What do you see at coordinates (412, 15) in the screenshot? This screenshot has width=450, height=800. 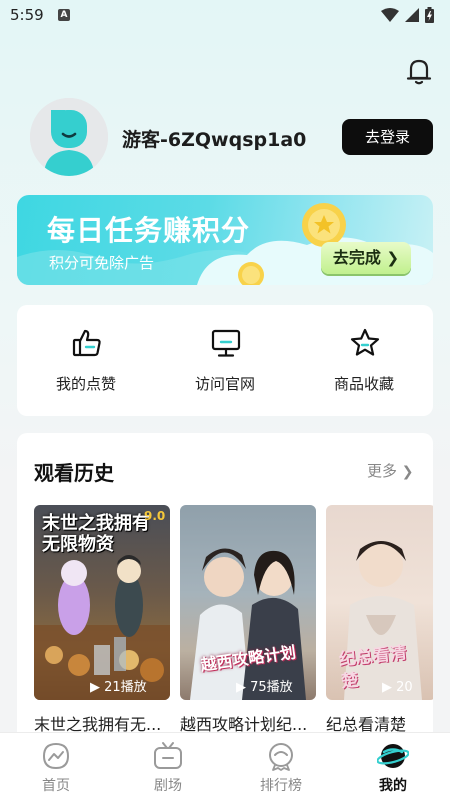 I see `signal-icon` at bounding box center [412, 15].